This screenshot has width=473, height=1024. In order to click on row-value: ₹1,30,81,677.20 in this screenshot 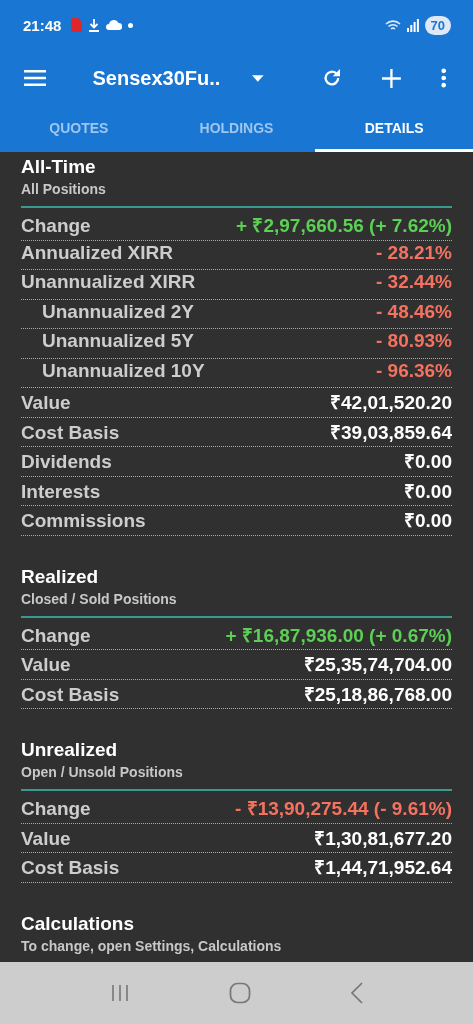, I will do `click(383, 838)`.